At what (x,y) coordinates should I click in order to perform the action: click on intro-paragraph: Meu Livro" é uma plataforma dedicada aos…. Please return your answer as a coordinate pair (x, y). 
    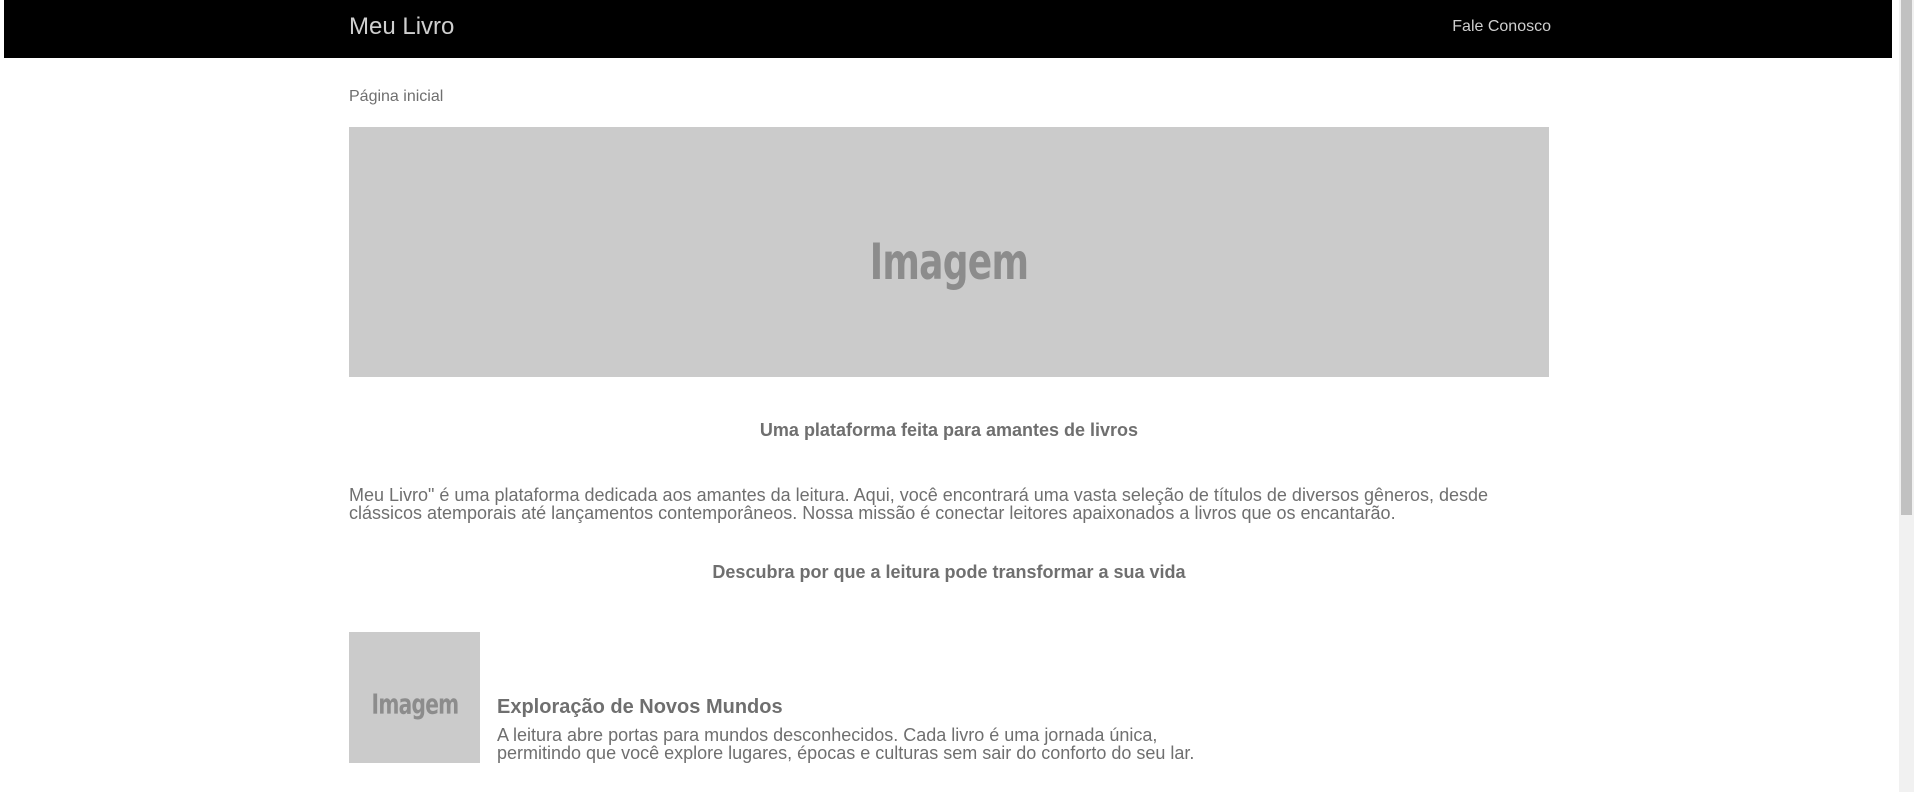
    Looking at the image, I should click on (919, 504).